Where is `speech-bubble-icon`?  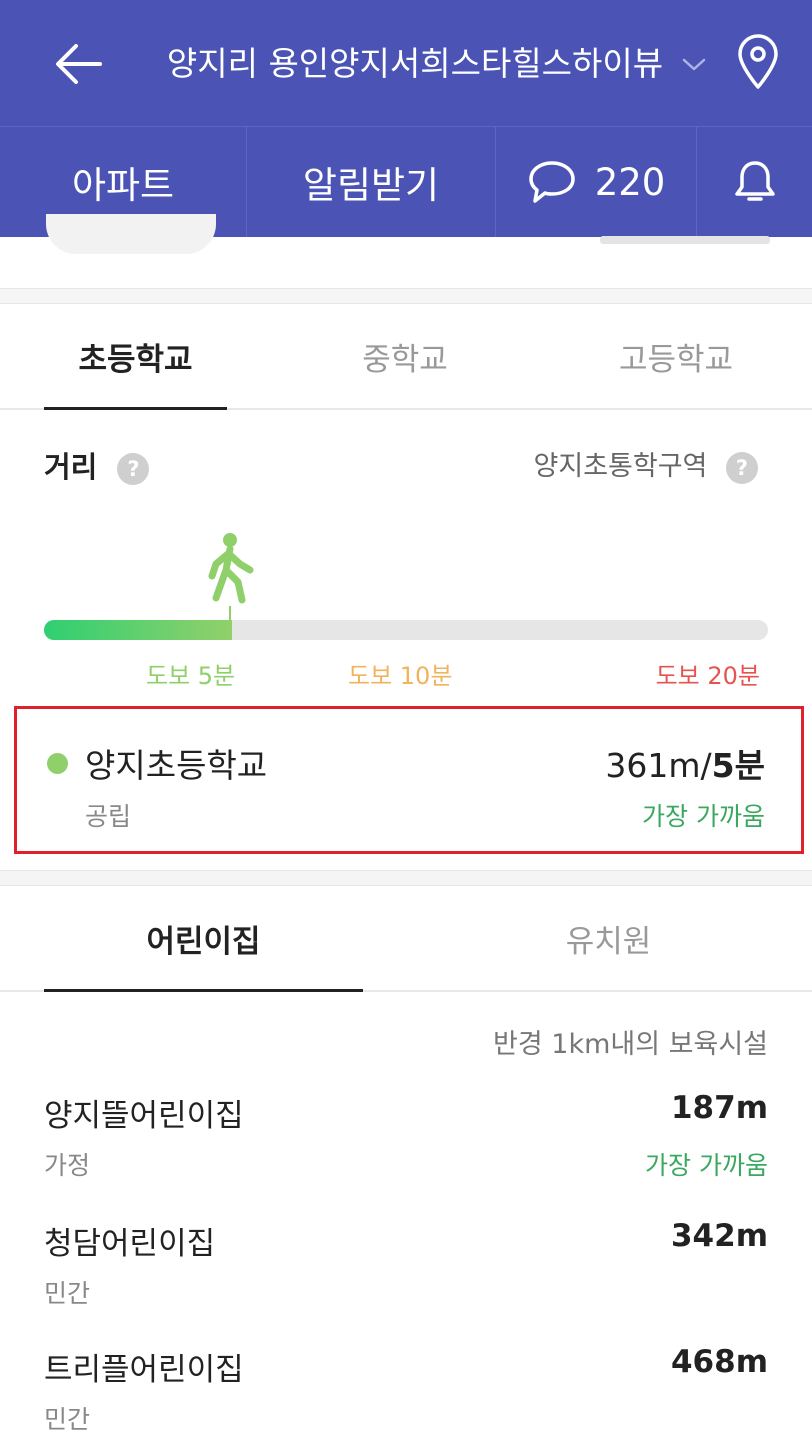 speech-bubble-icon is located at coordinates (551, 182).